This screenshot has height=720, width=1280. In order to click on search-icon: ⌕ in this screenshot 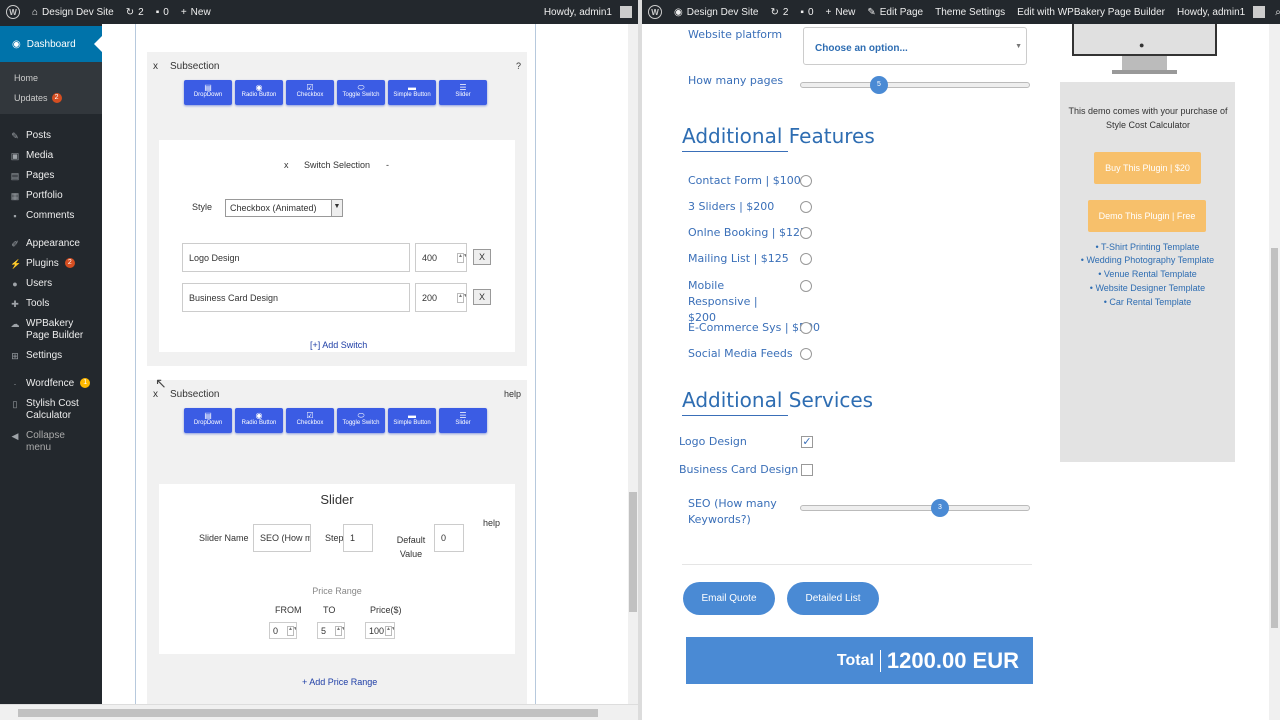, I will do `click(1277, 12)`.